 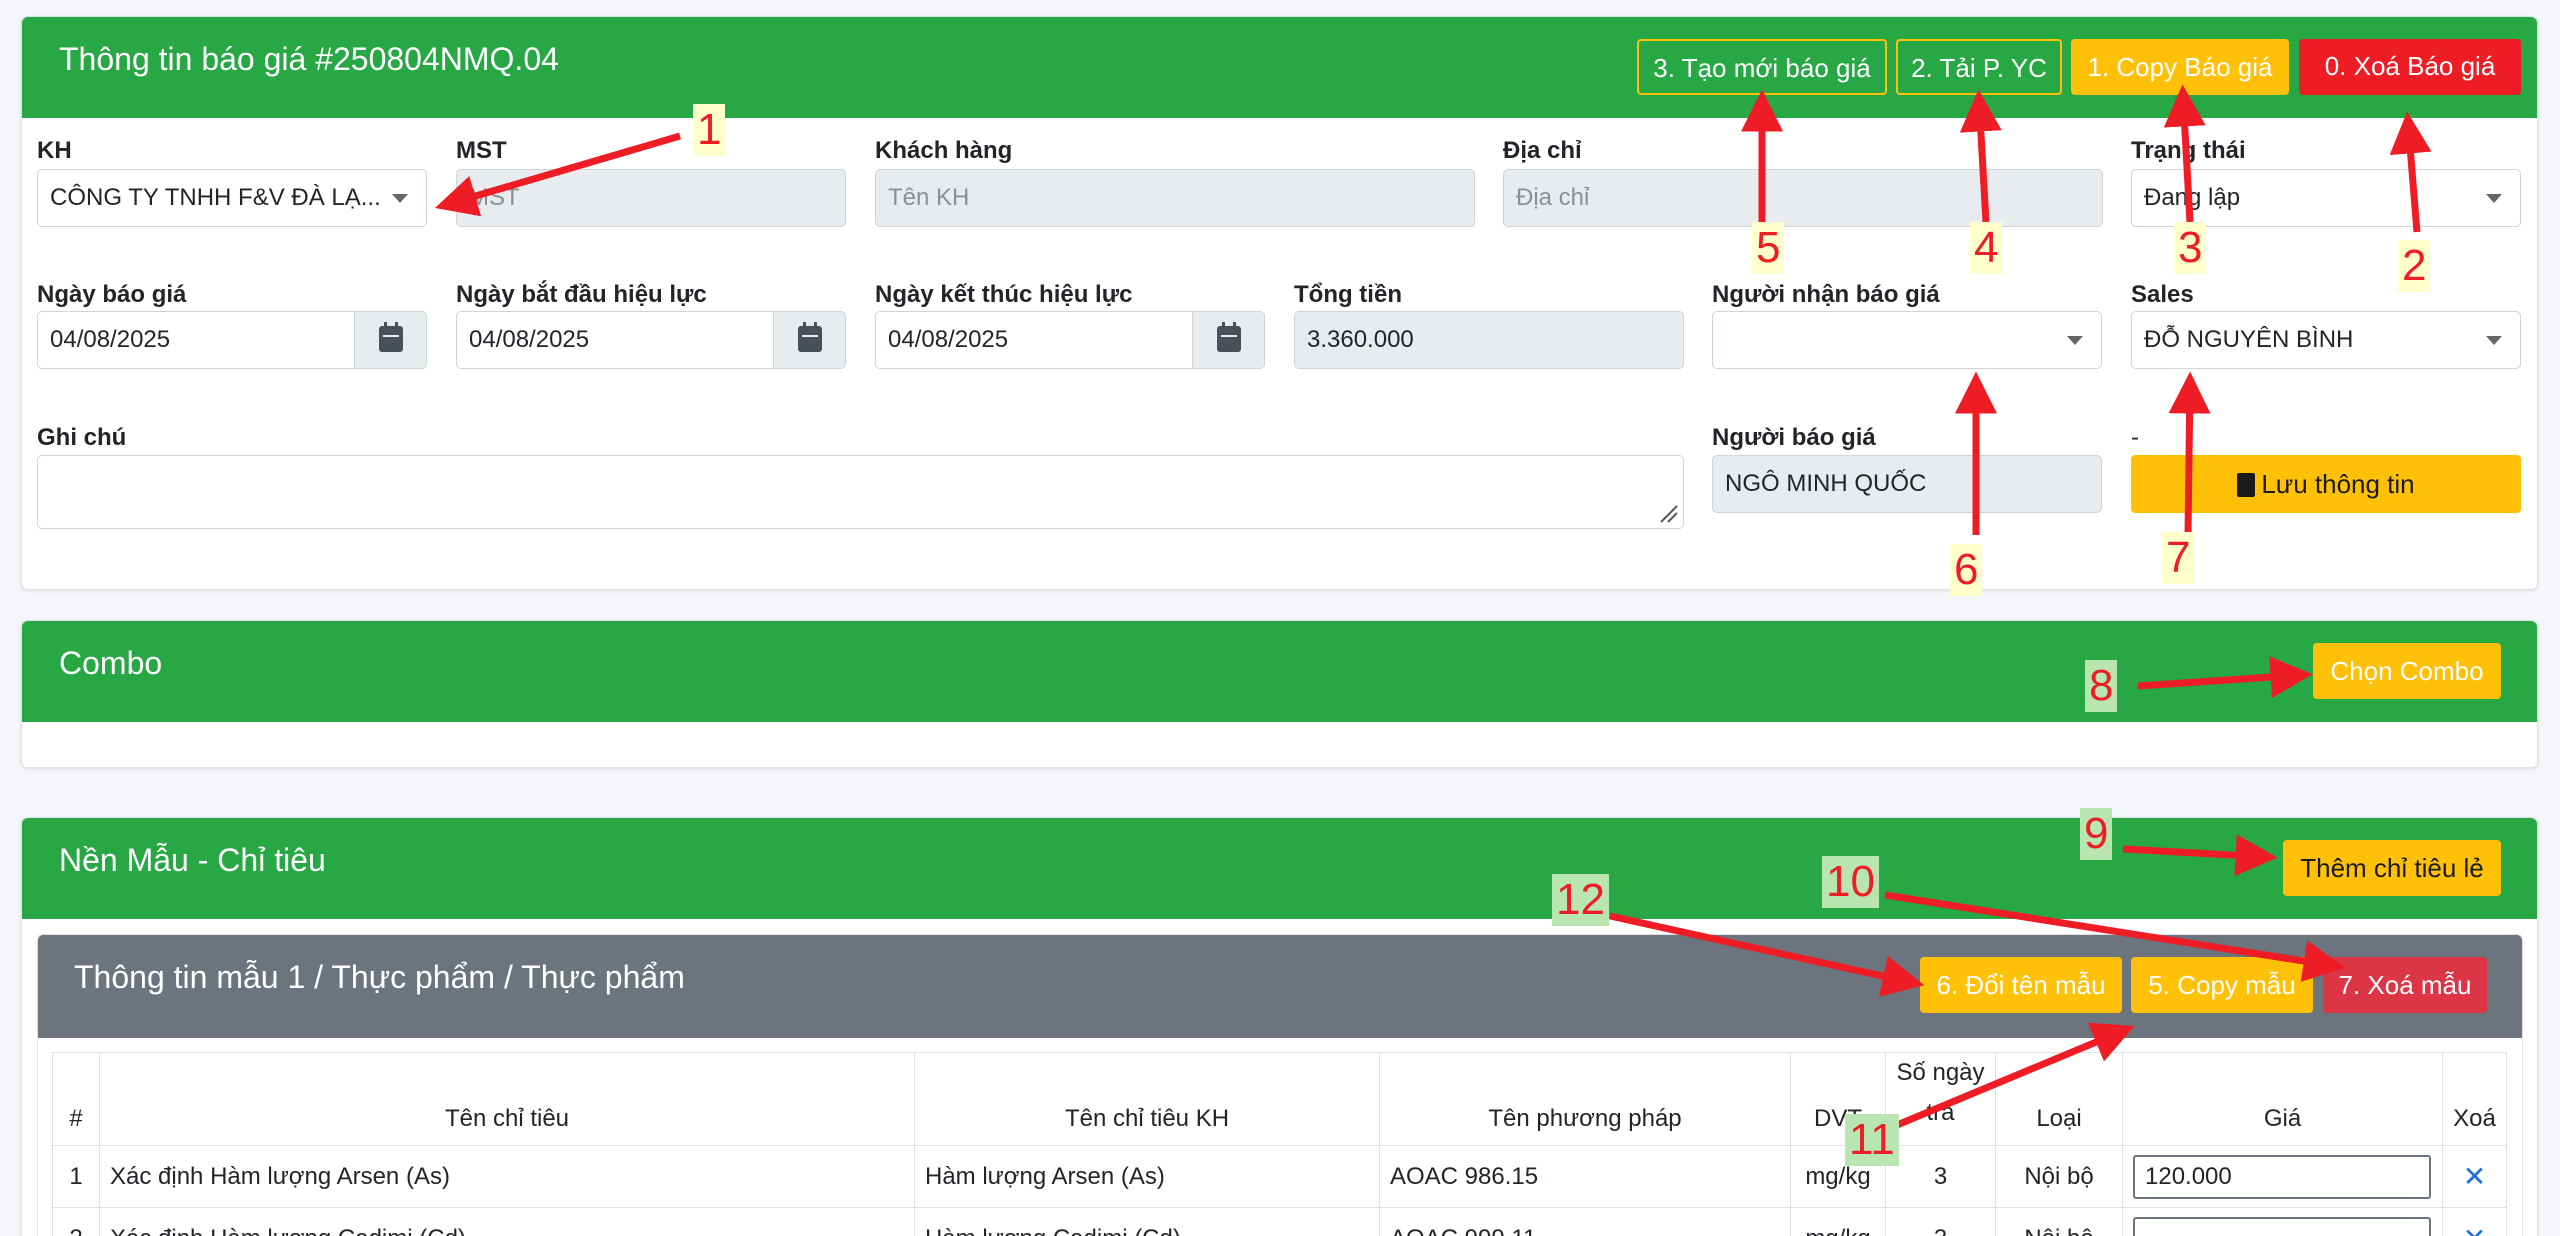 What do you see at coordinates (1872, 1140) in the screenshot?
I see `annotation-11: 11` at bounding box center [1872, 1140].